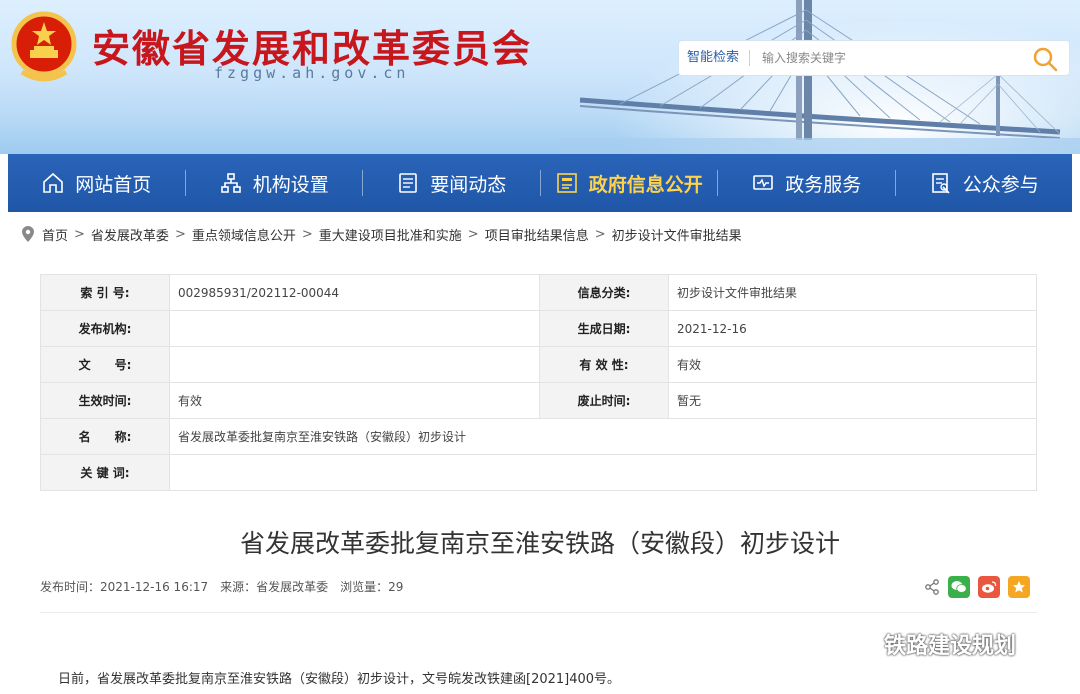 The image size is (1080, 694). I want to click on search-bar: 智能检索, so click(874, 58).